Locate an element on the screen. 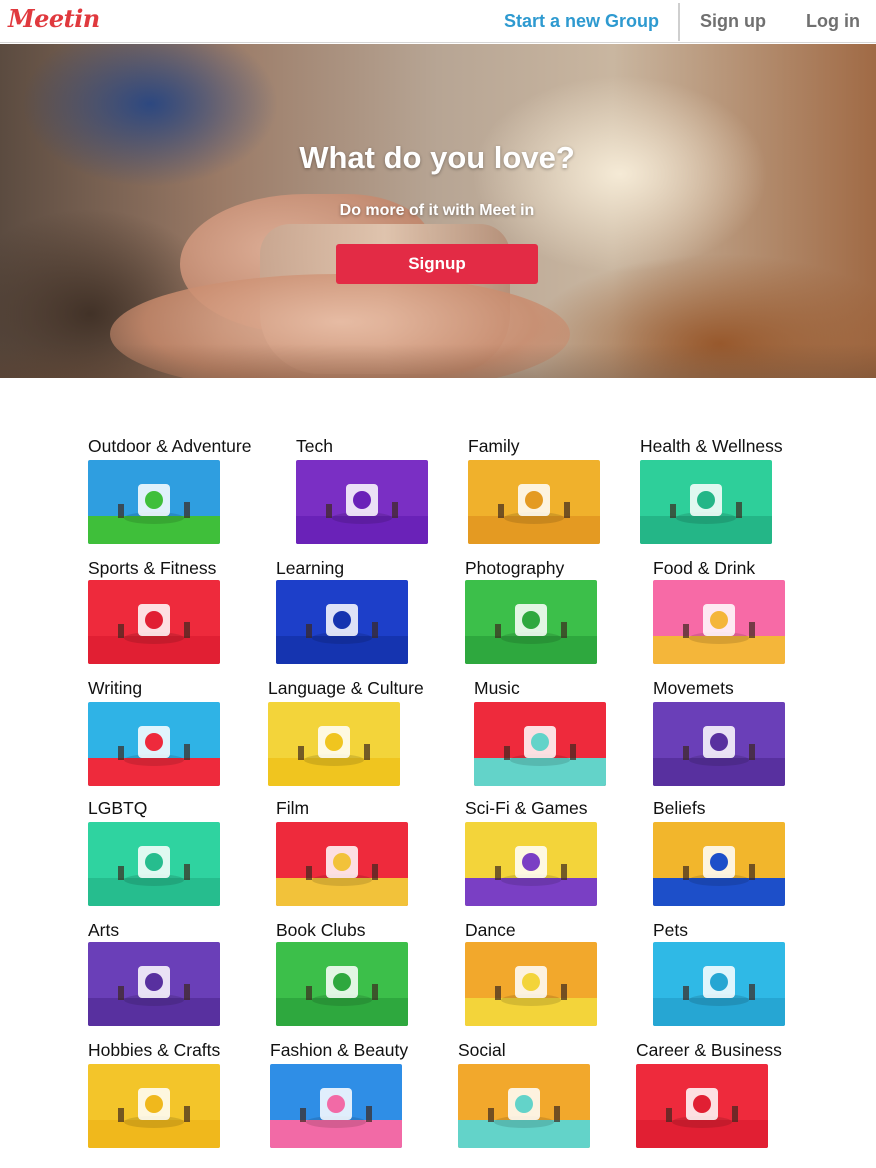 The height and width of the screenshot is (1168, 876). log-in-link: Log in is located at coordinates (833, 21).